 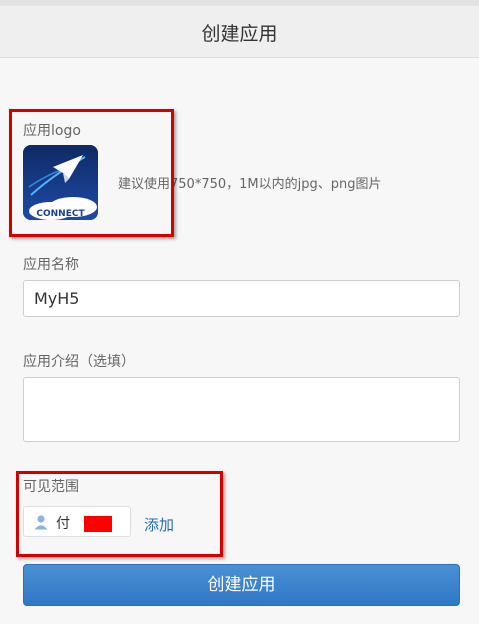 What do you see at coordinates (91, 173) in the screenshot?
I see `highlight-box-logo` at bounding box center [91, 173].